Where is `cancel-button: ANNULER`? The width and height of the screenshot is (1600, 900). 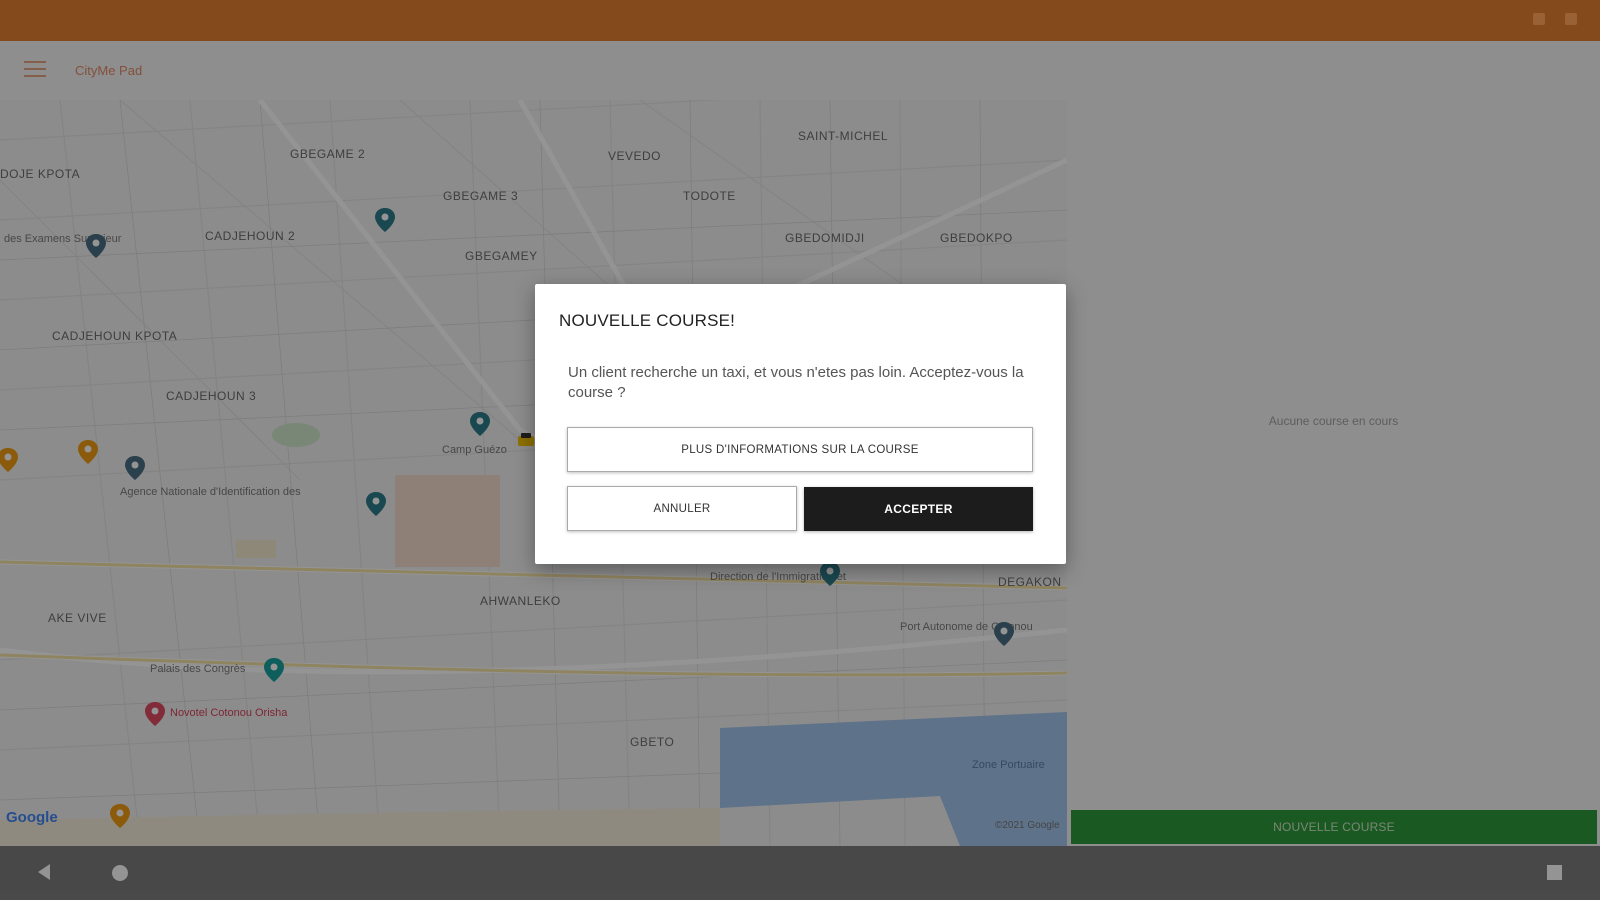 cancel-button: ANNULER is located at coordinates (682, 508).